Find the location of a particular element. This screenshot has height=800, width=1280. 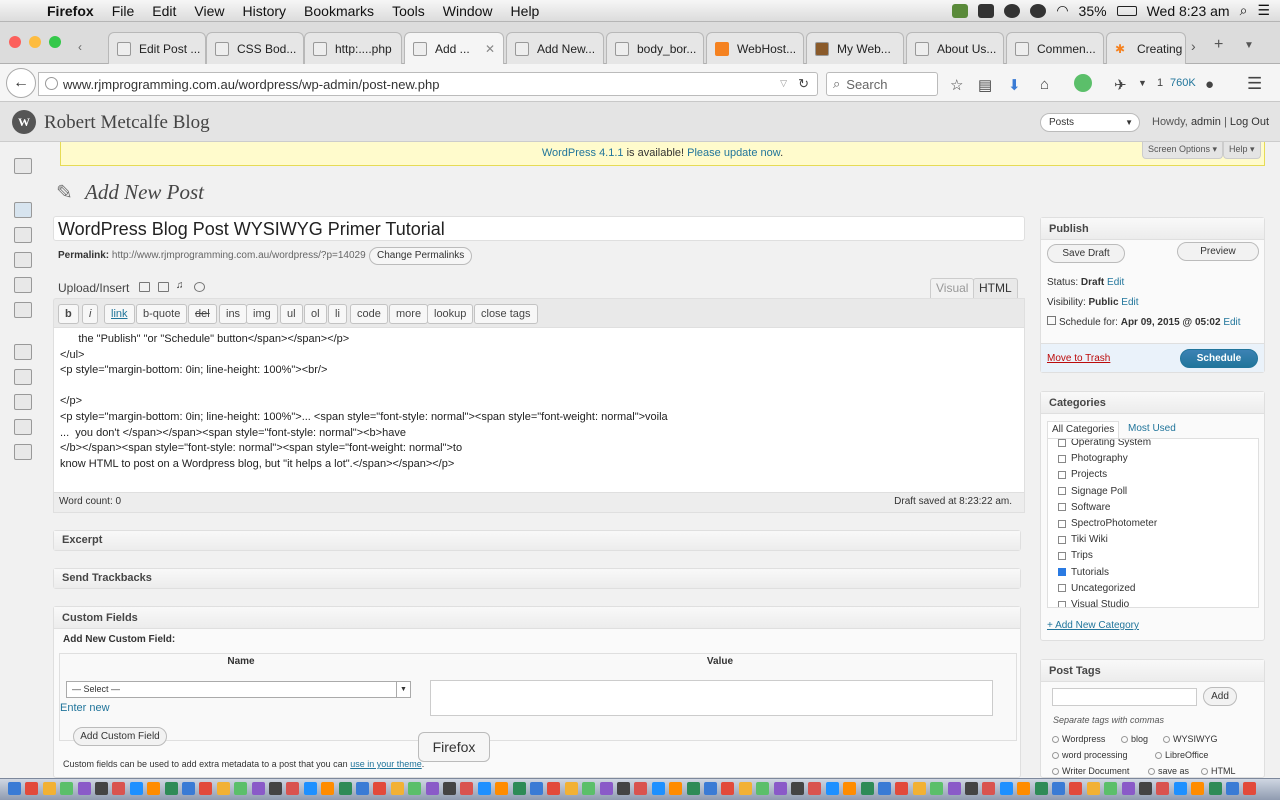

custom-field-key-select: — Select — ▼ is located at coordinates (238, 689).